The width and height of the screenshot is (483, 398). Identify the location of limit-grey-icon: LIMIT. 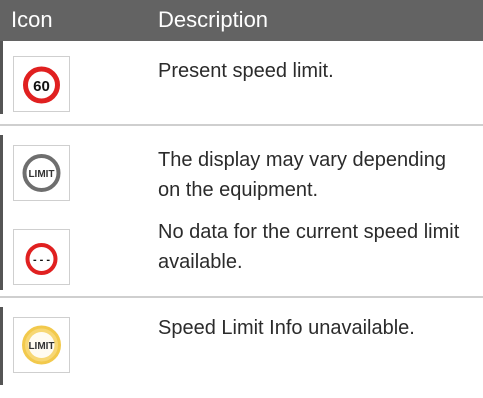
(41, 173).